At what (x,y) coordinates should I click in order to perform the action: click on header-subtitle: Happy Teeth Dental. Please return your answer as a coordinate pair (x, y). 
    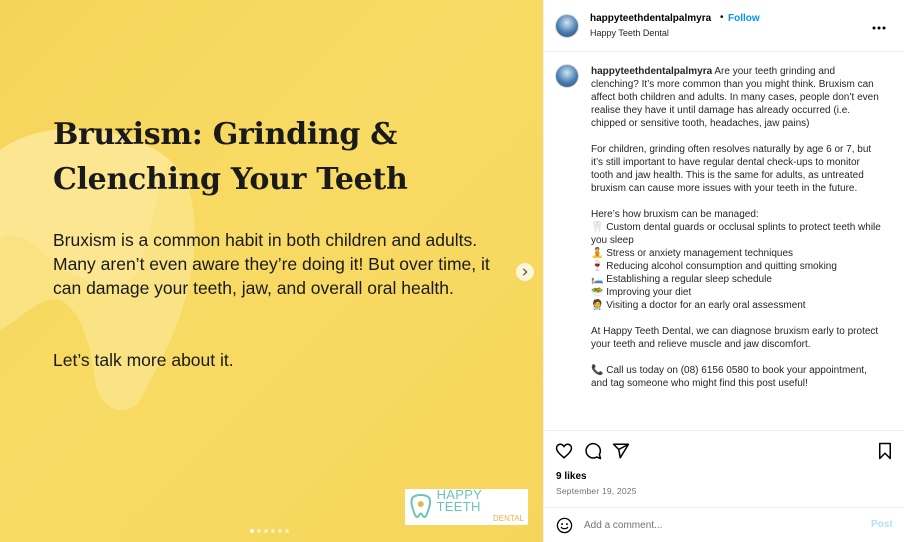
    Looking at the image, I should click on (629, 33).